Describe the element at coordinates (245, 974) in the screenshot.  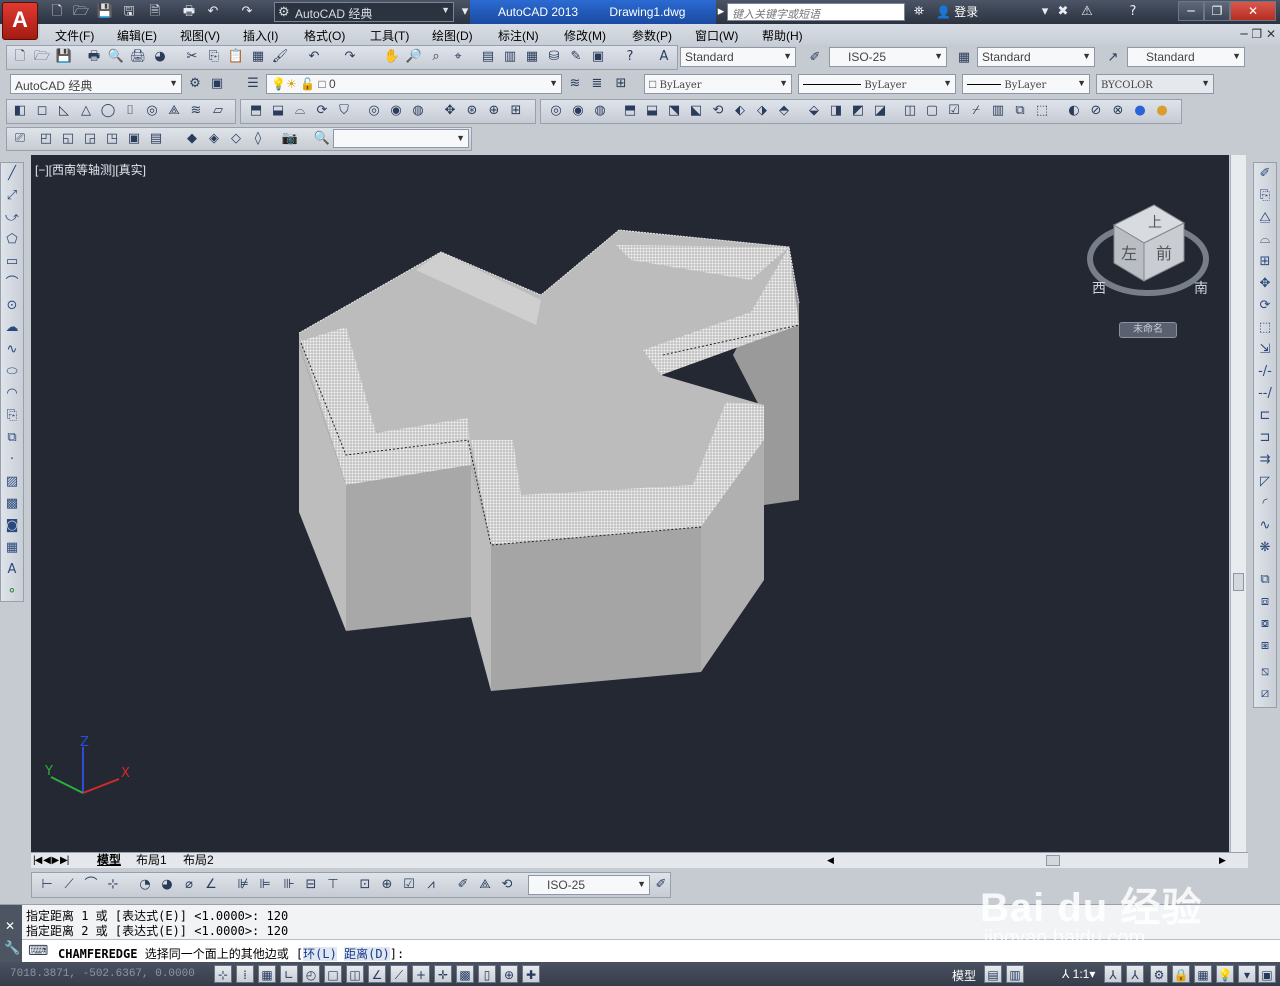
I see `snap-toggle: ⁞` at that location.